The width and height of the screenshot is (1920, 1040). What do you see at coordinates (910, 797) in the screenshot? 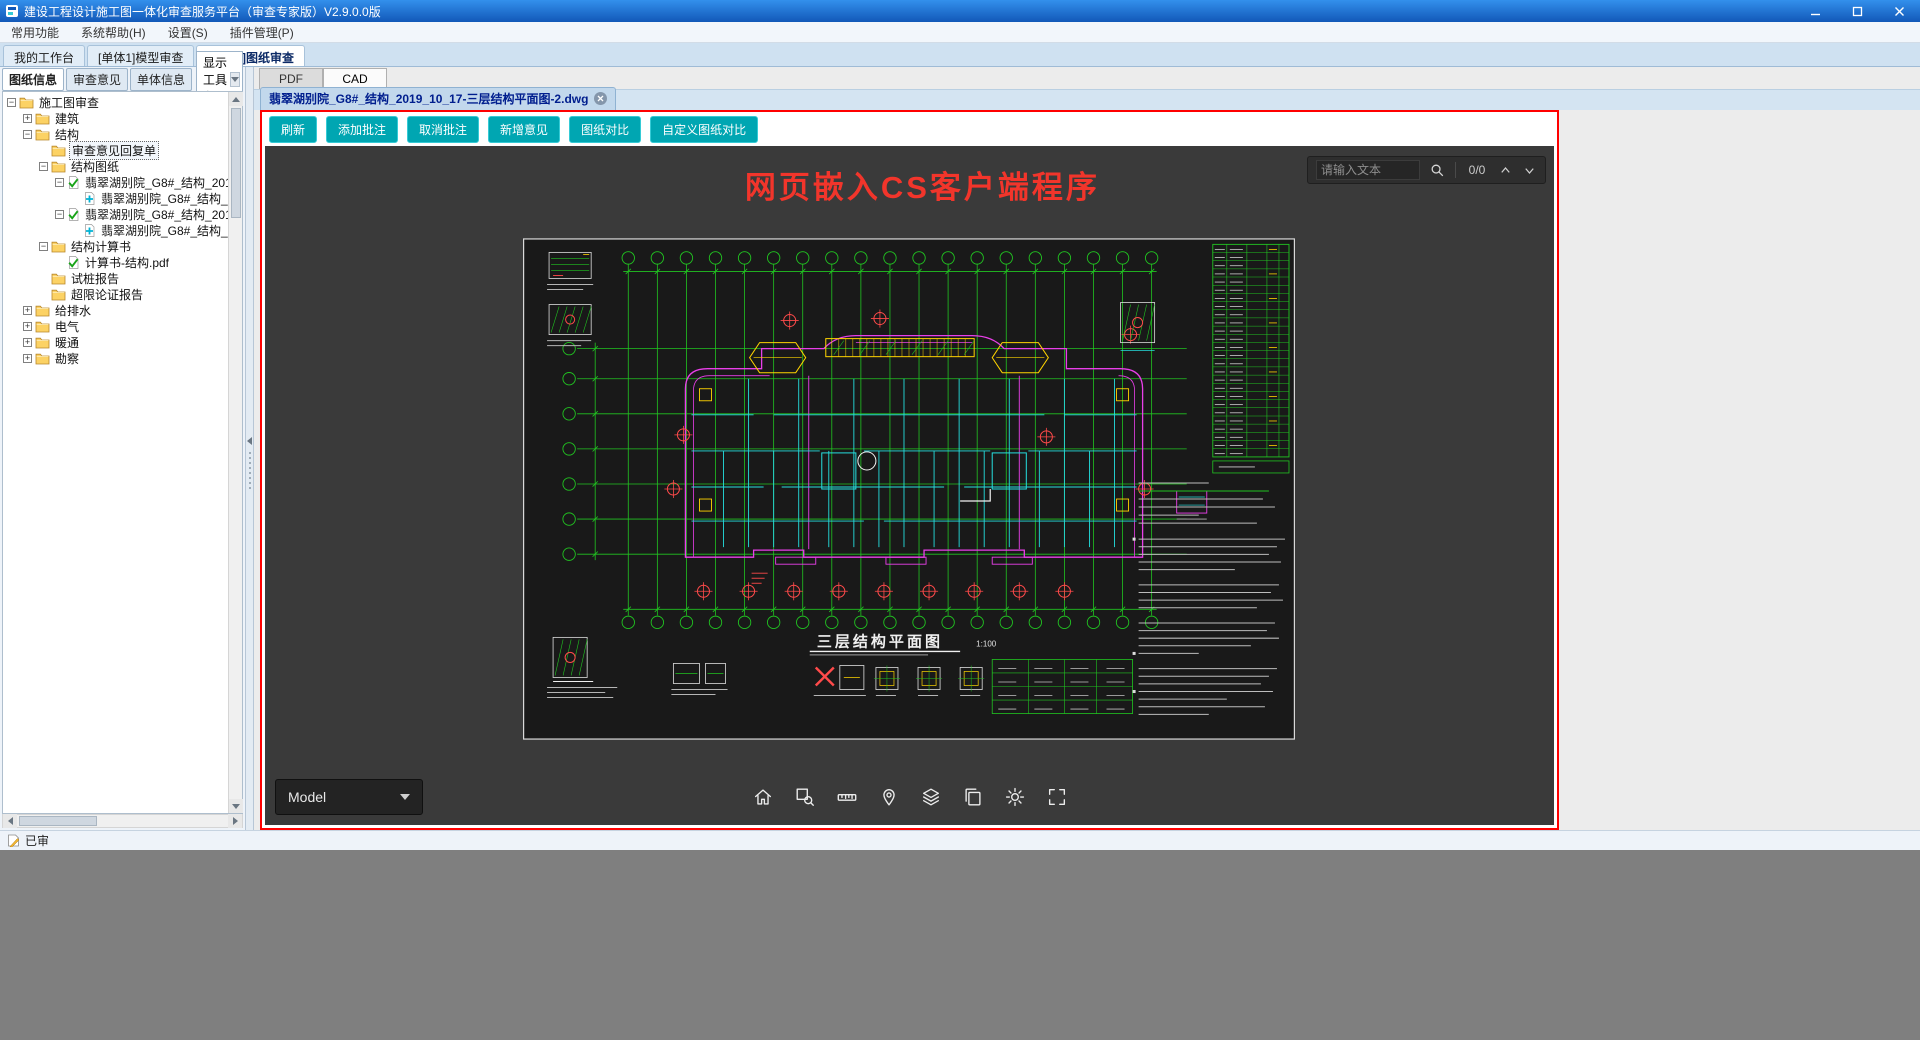
I see `viewer-bottom-toolbar` at bounding box center [910, 797].